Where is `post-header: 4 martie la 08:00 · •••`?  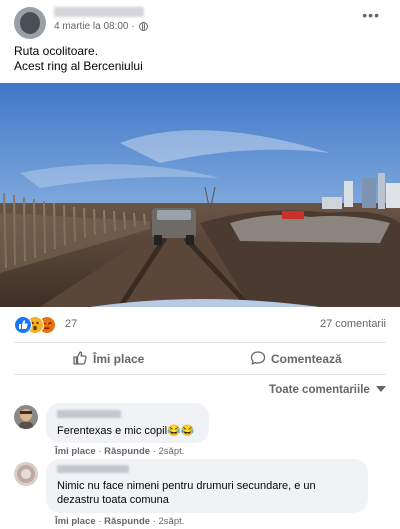
post-header: 4 martie la 08:00 · ••• is located at coordinates (200, 20).